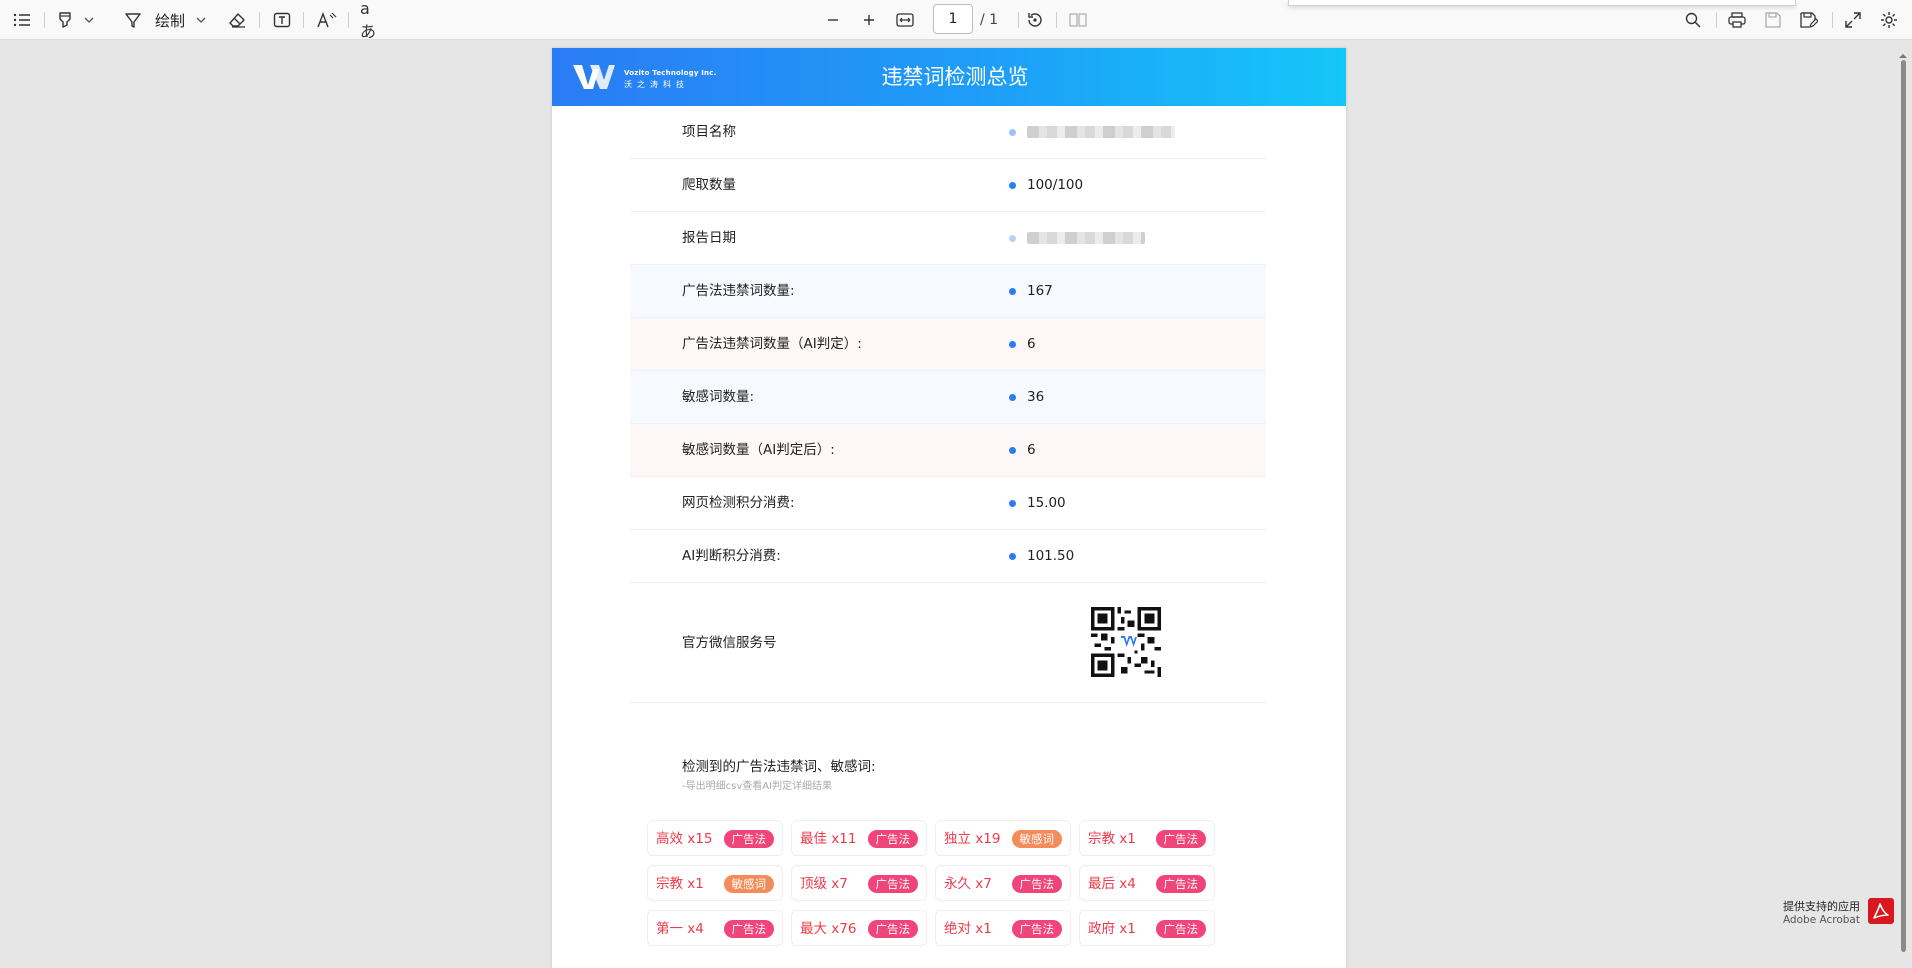 The image size is (1912, 968). Describe the element at coordinates (953, 19) in the screenshot. I see `page-number-input: 1` at that location.